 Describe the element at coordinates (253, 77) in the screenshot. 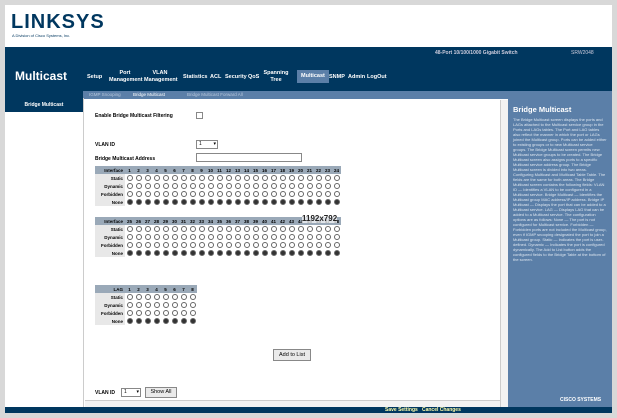

I see `tab-qos: QoS` at that location.